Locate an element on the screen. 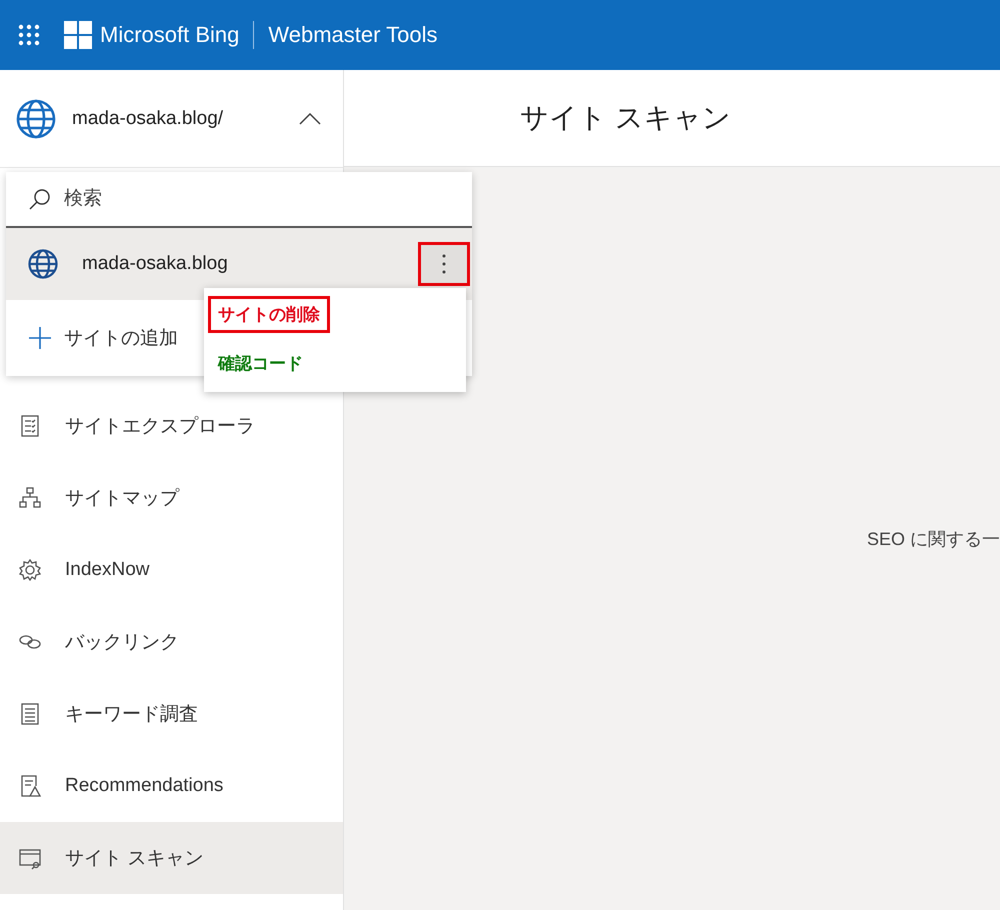 The width and height of the screenshot is (1000, 910). nav-item: IndexNow is located at coordinates (171, 570).